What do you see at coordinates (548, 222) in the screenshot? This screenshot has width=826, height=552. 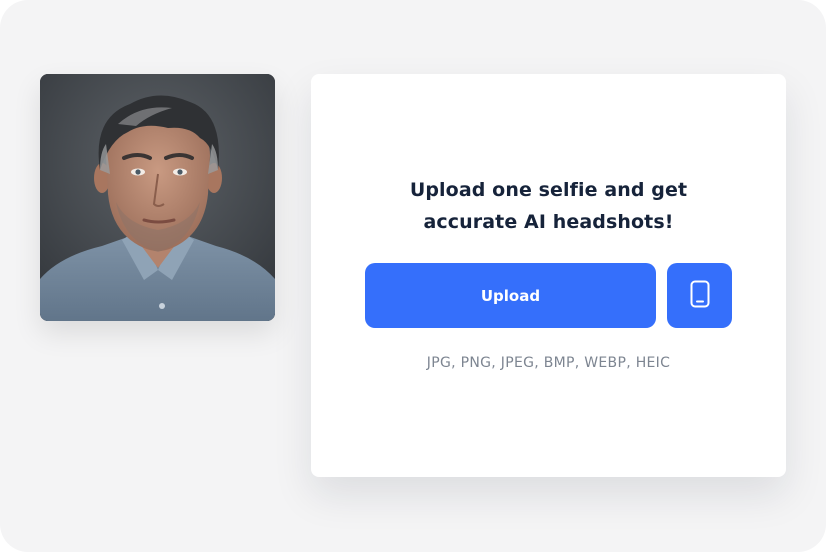 I see `headline-line-2: accurate AI headshots!` at bounding box center [548, 222].